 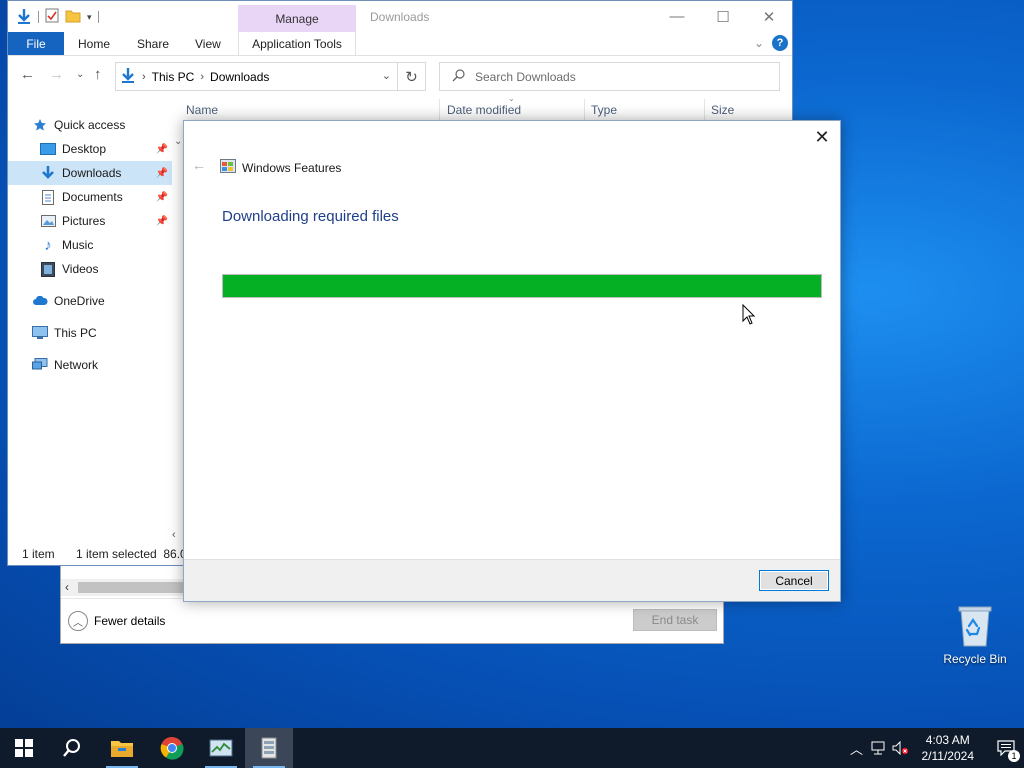 I want to click on separator, so click(x=98, y=17).